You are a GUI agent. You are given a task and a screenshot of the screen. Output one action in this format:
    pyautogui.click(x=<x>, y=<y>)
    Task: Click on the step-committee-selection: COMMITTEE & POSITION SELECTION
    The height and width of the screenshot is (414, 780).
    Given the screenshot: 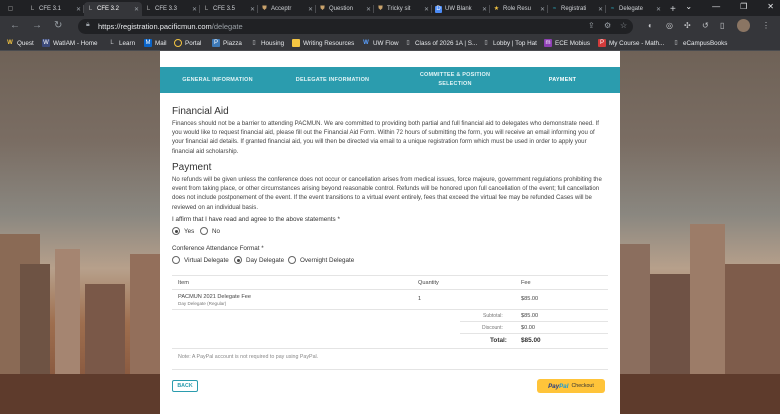 What is the action you would take?
    pyautogui.click(x=455, y=80)
    